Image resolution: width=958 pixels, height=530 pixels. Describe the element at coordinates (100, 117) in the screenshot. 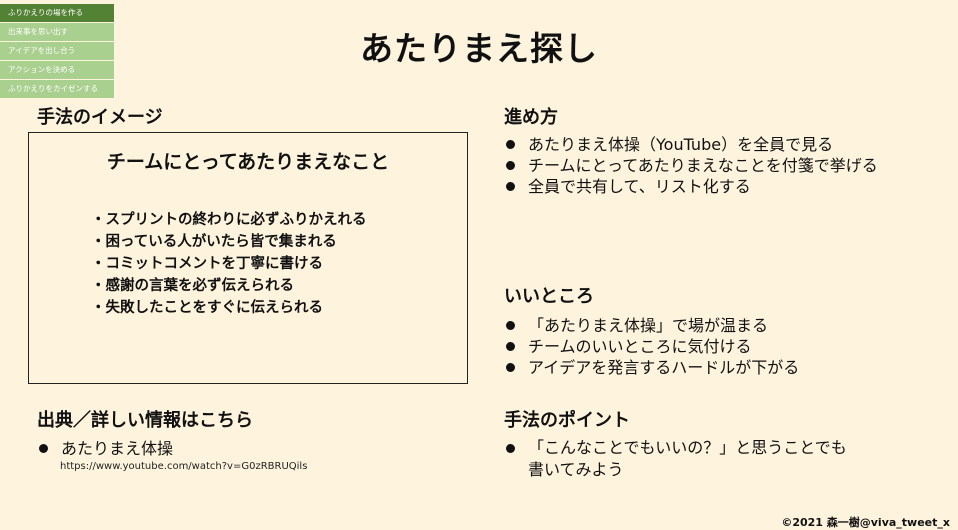

I see `image-section-heading: 手法のイメージ` at that location.